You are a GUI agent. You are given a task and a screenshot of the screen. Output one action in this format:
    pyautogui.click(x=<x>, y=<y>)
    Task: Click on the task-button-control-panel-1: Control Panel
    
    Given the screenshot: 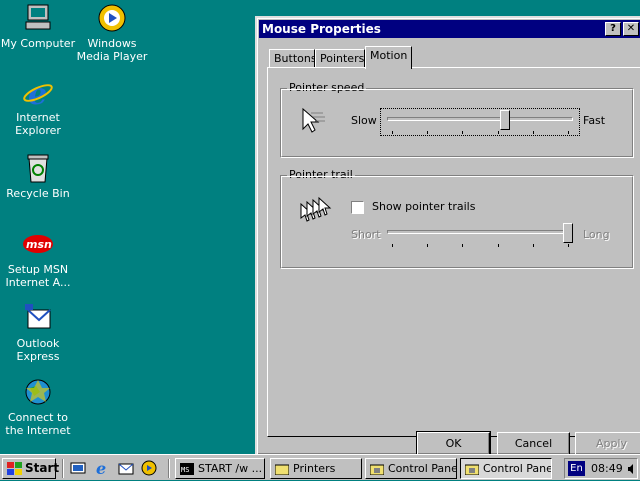 What is the action you would take?
    pyautogui.click(x=411, y=468)
    